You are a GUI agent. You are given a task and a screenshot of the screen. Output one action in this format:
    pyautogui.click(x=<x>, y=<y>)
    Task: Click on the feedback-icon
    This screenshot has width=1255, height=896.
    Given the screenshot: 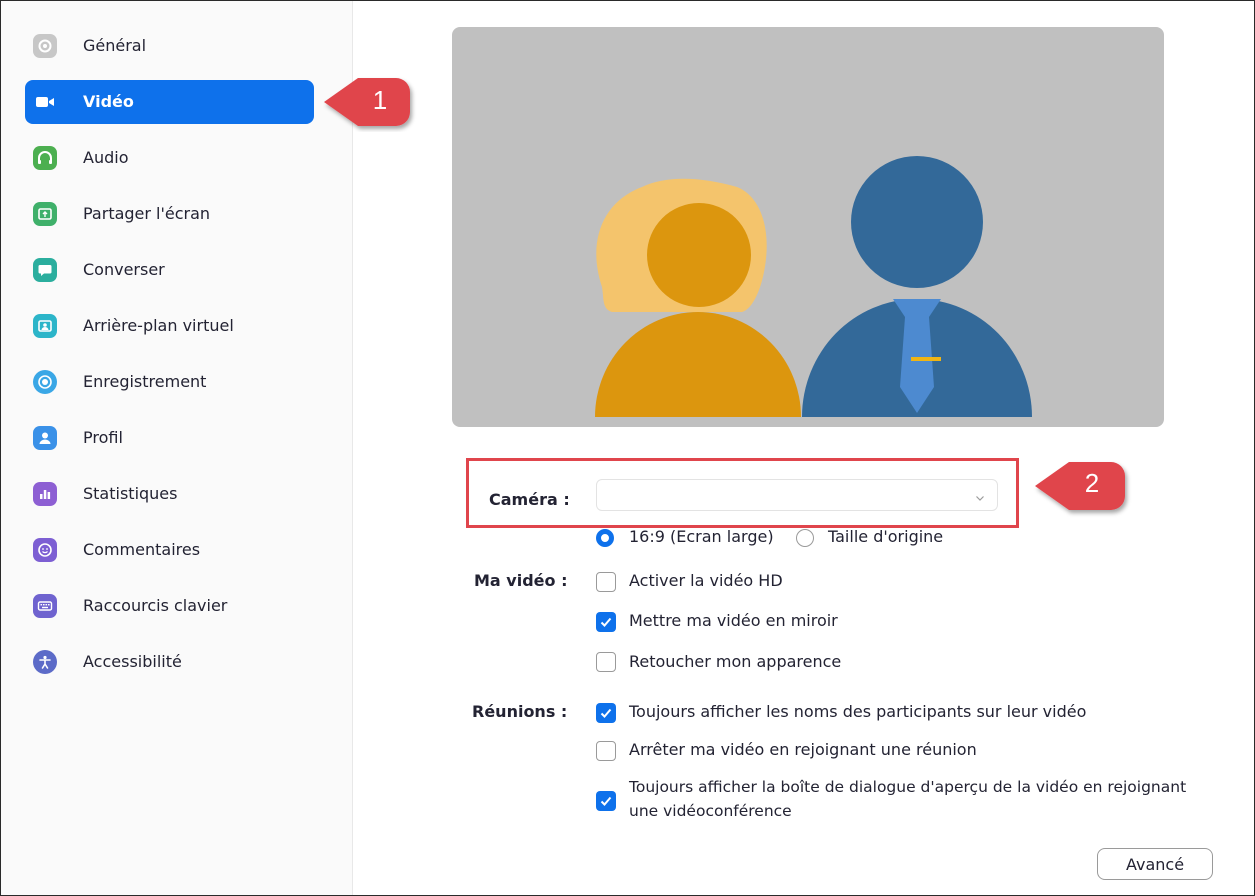 What is the action you would take?
    pyautogui.click(x=45, y=550)
    